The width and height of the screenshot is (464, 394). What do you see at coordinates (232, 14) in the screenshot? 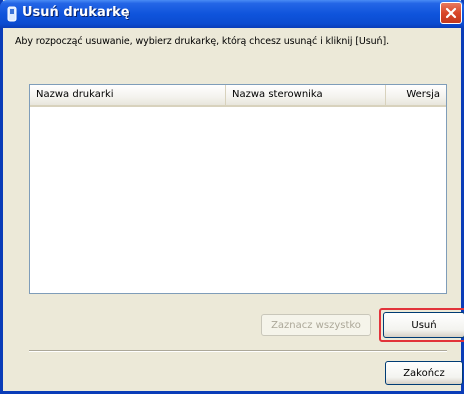
I see `title-bar: Usuń drukarkę` at bounding box center [232, 14].